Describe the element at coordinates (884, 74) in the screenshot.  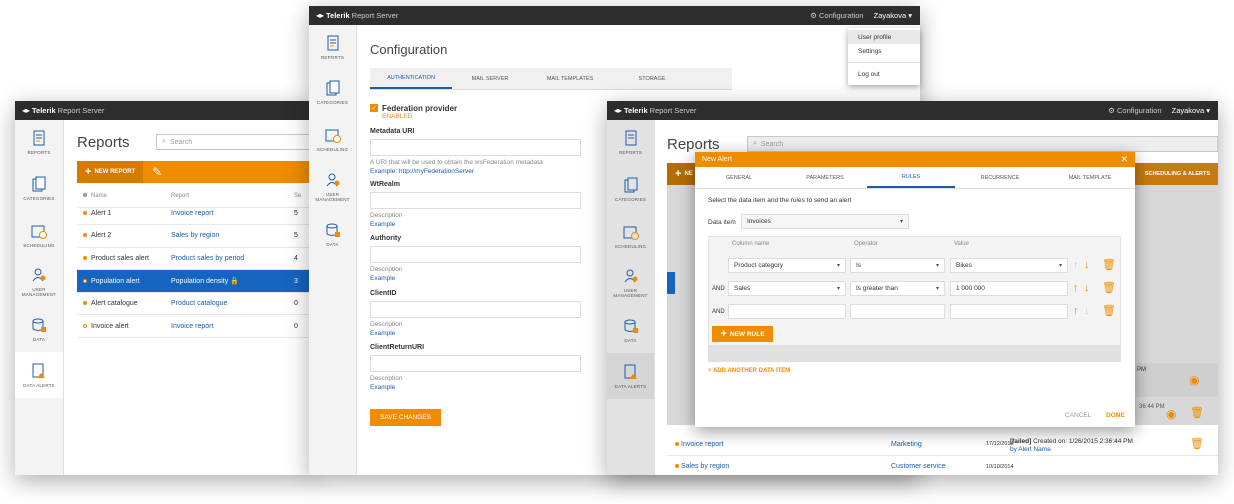
I see `menu-item-log-out: Log out` at that location.